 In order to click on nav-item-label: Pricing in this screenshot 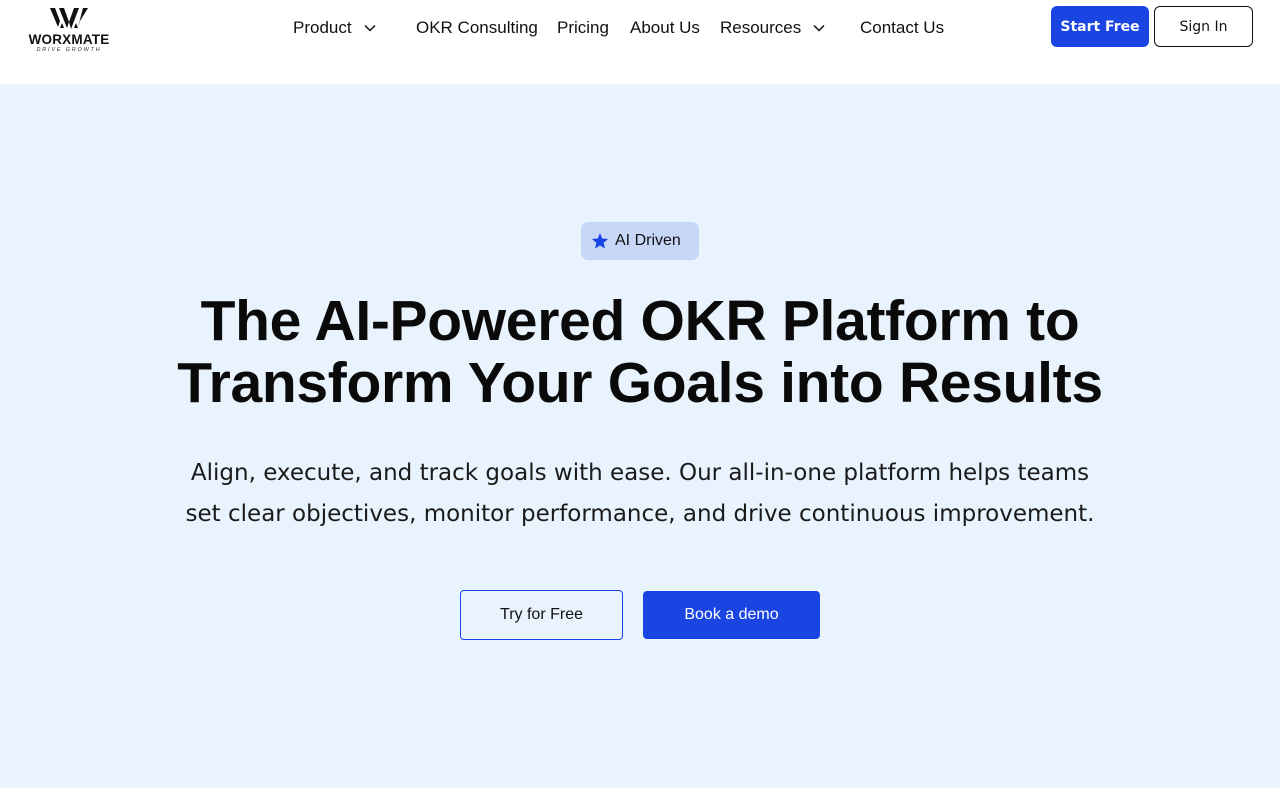, I will do `click(583, 27)`.